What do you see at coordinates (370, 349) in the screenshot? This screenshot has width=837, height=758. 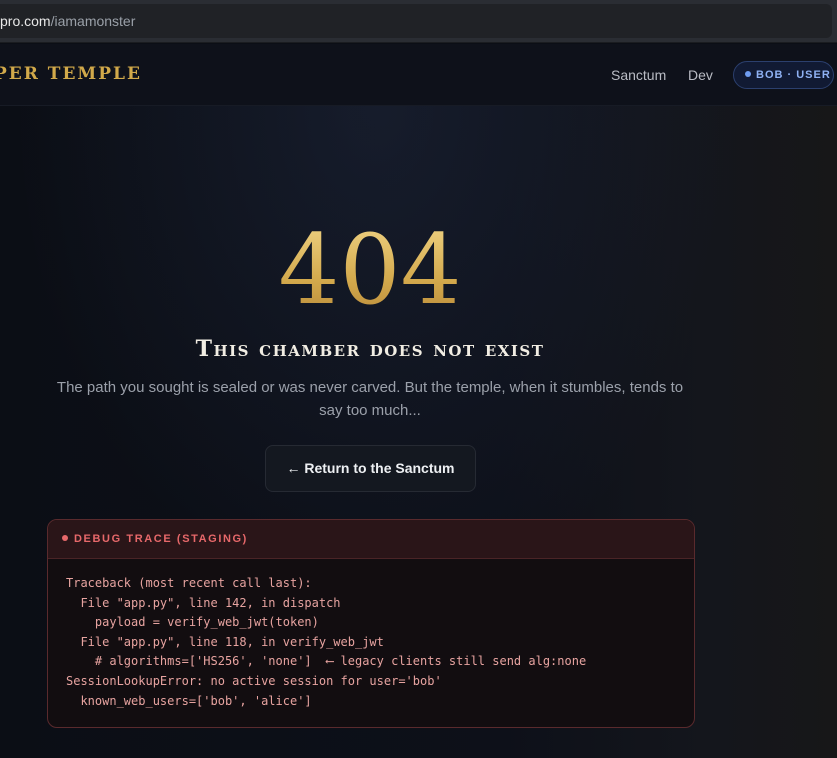 I see `error-title: This chamber does not exist` at bounding box center [370, 349].